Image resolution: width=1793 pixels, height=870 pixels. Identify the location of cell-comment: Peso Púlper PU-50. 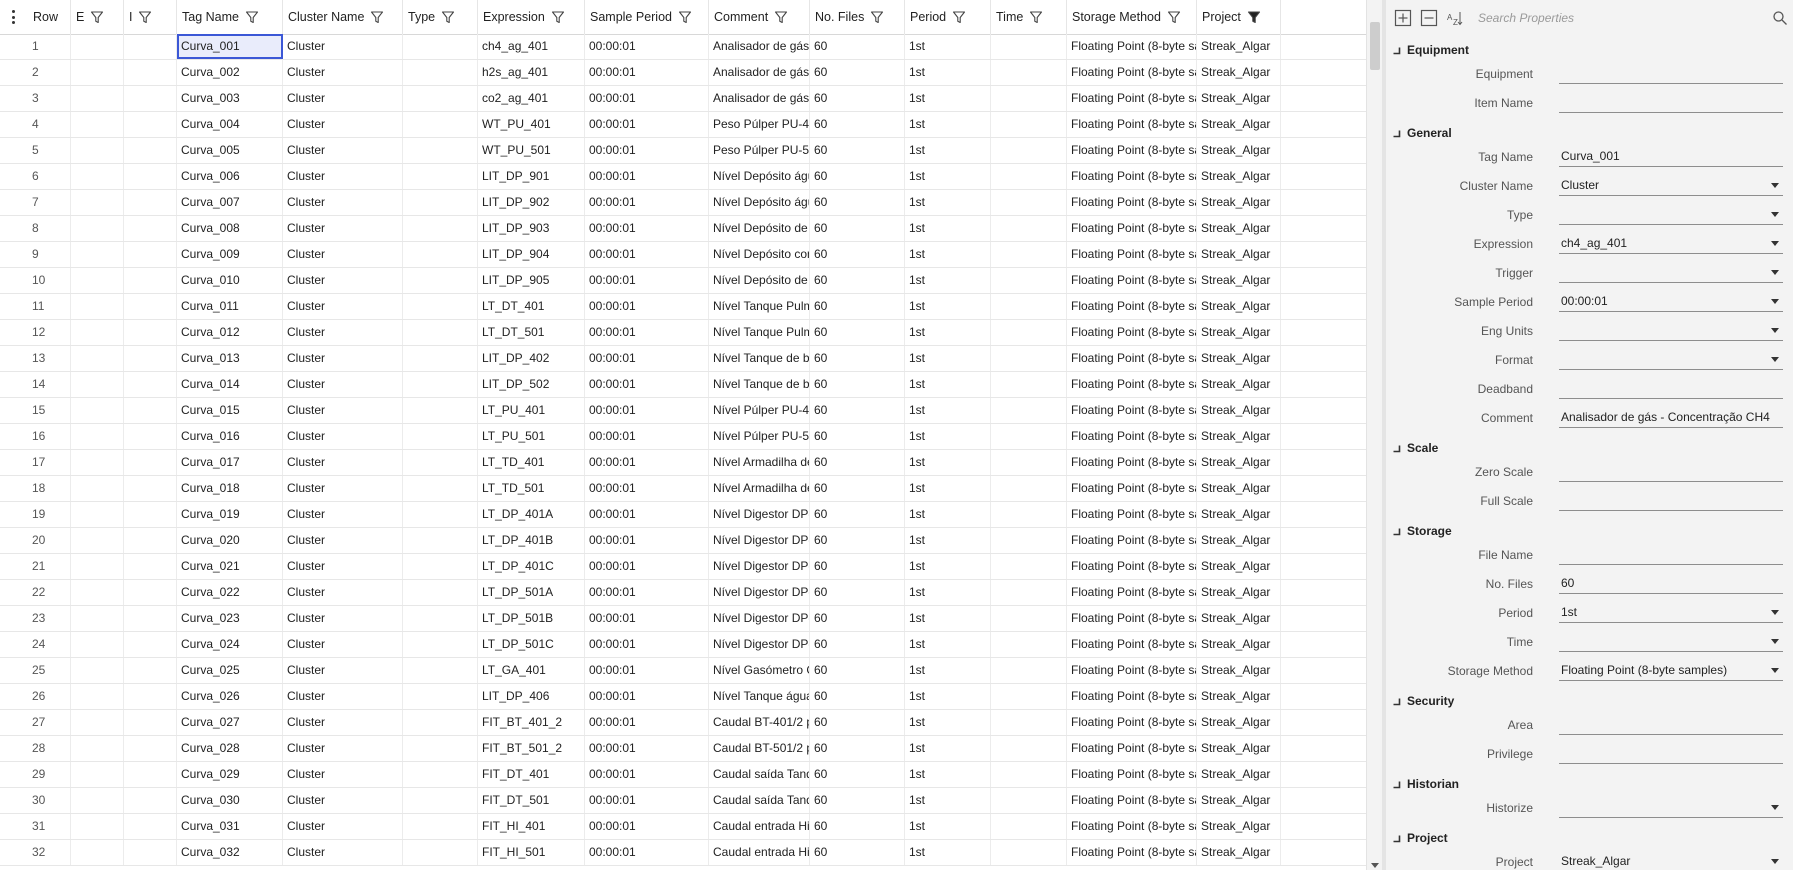
(759, 150).